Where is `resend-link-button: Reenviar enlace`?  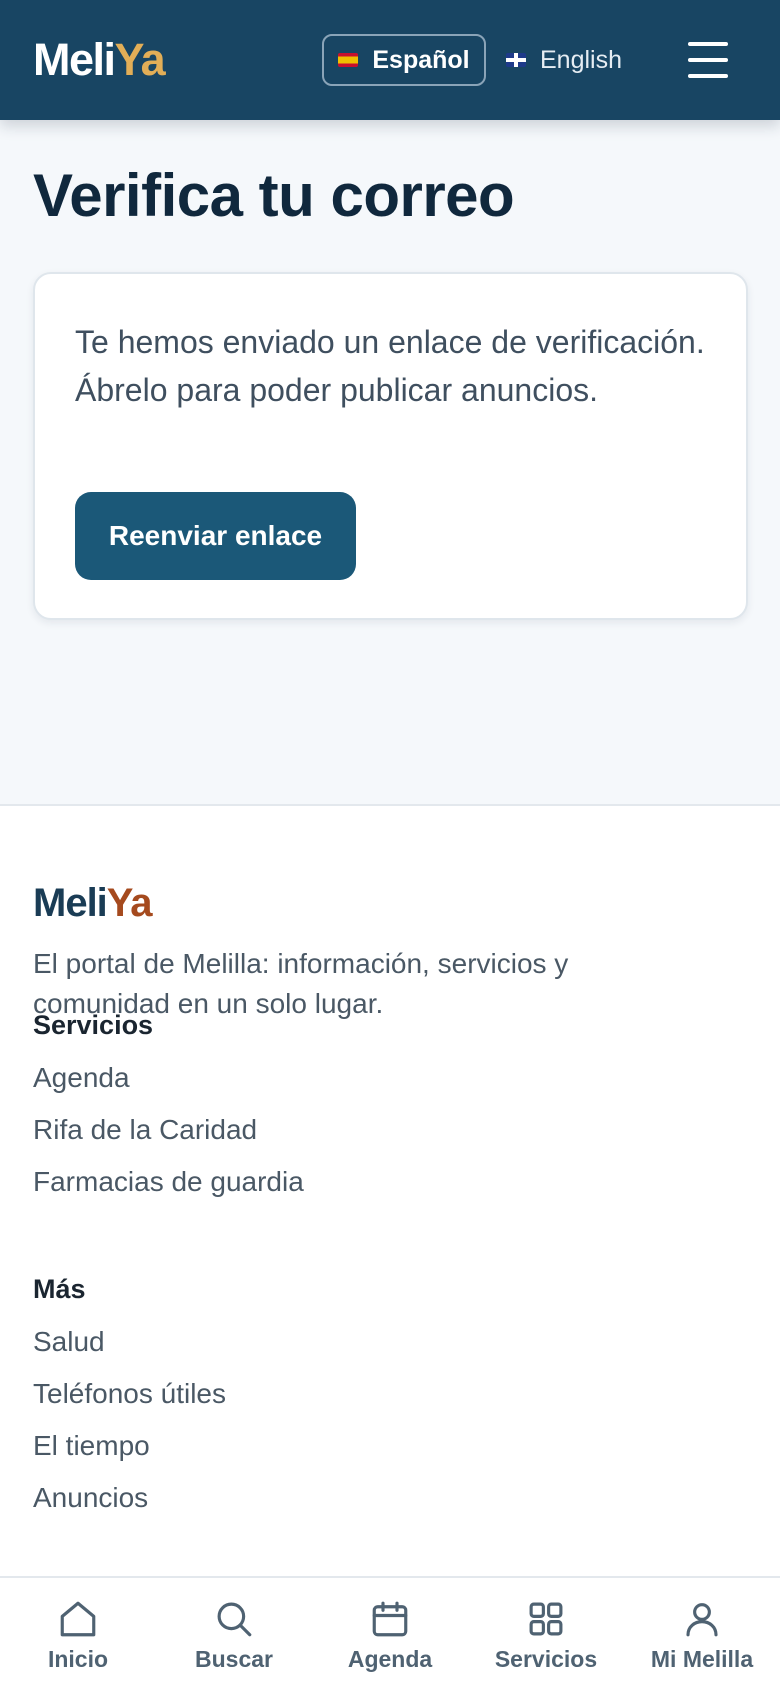 resend-link-button: Reenviar enlace is located at coordinates (215, 536).